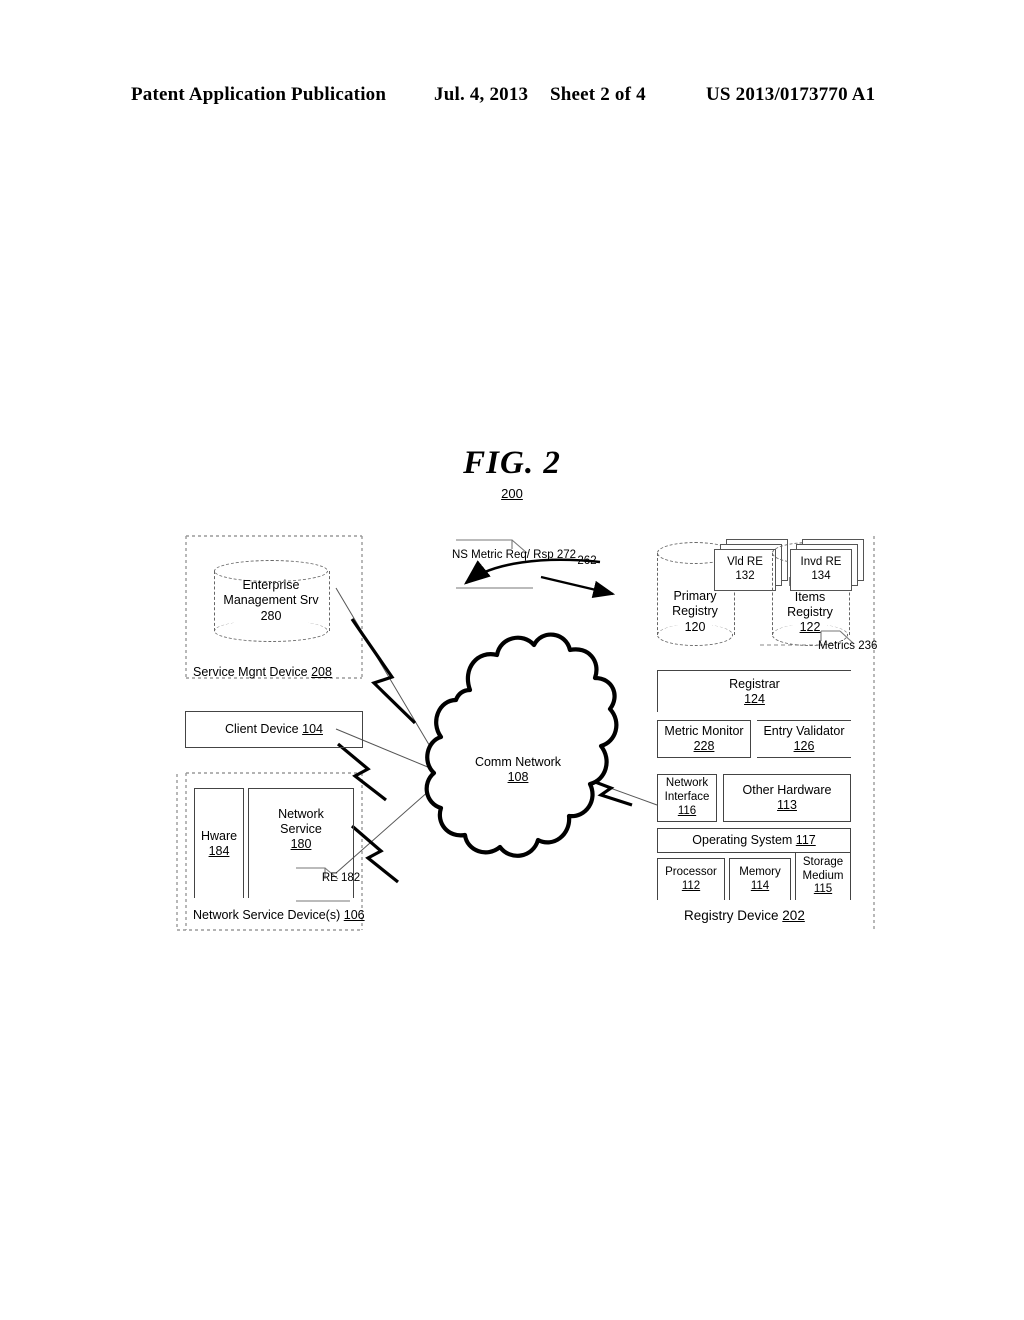 This screenshot has height=1320, width=1024. What do you see at coordinates (687, 783) in the screenshot?
I see `network-interface-line-1: Network` at bounding box center [687, 783].